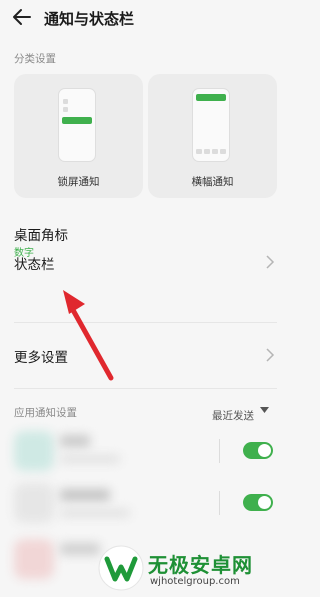 The image size is (320, 597). Describe the element at coordinates (121, 568) in the screenshot. I see `watermark-logo-icon` at that location.